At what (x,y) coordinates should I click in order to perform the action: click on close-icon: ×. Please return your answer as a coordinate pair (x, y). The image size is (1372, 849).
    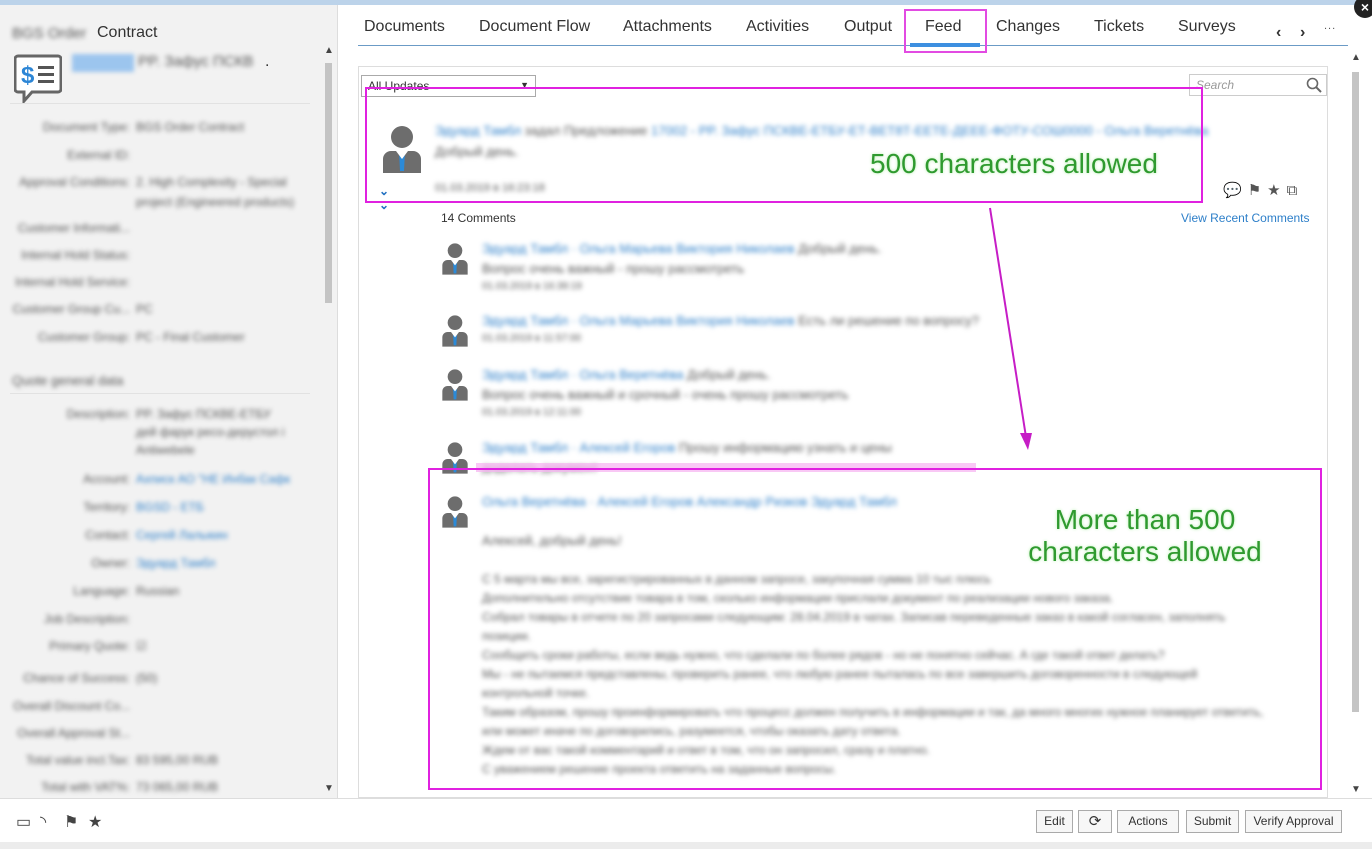
    Looking at the image, I should click on (1363, 9).